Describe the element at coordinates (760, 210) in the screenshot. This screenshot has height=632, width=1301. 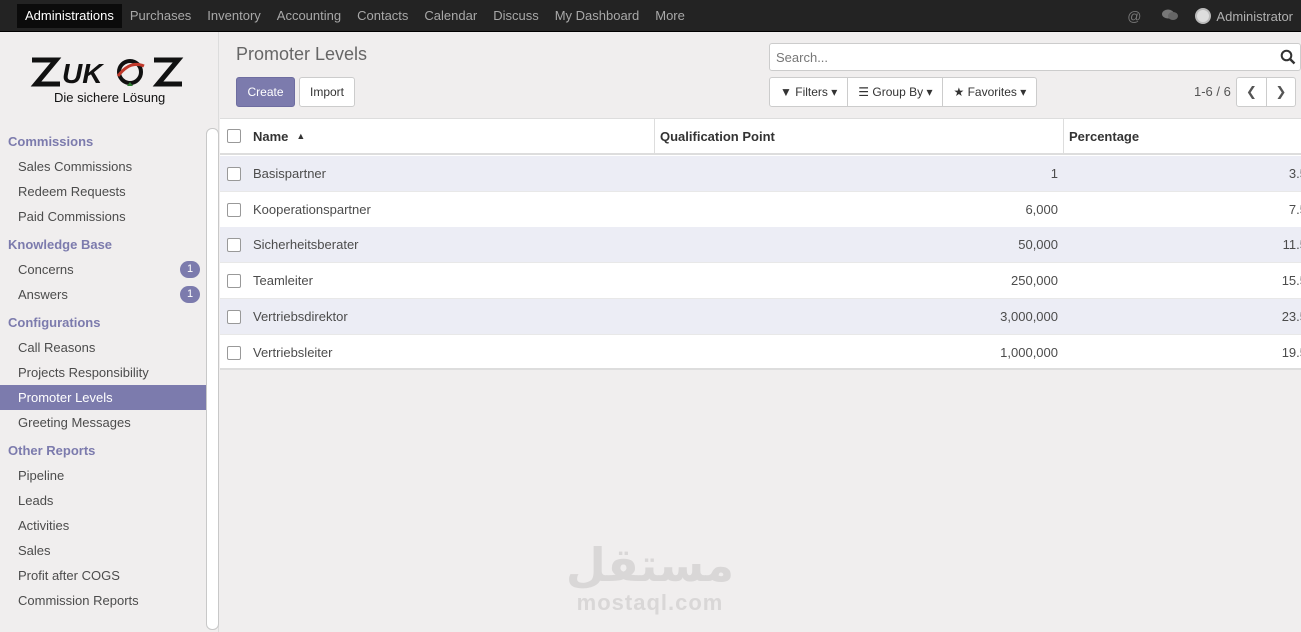
I see `table-row: Kooperationspartner 6,000 7.5` at that location.